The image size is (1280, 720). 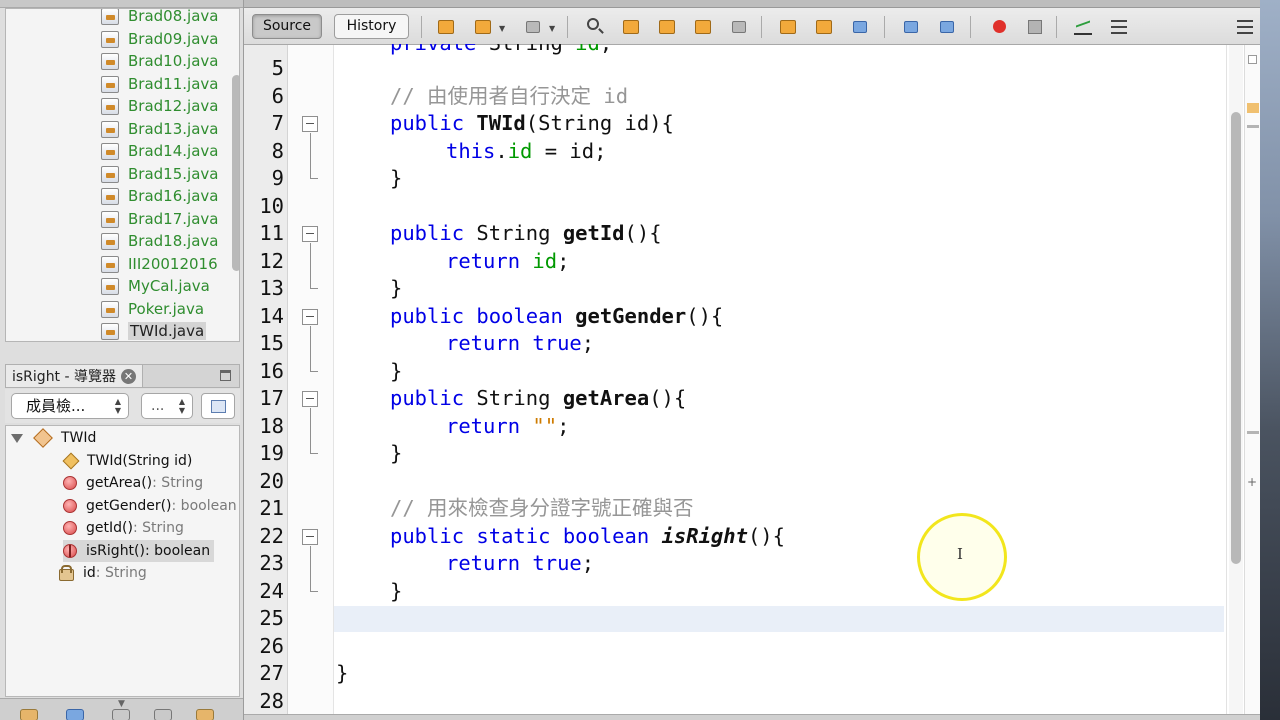 I want to click on project-file-item: Brad15.java, so click(x=159, y=174).